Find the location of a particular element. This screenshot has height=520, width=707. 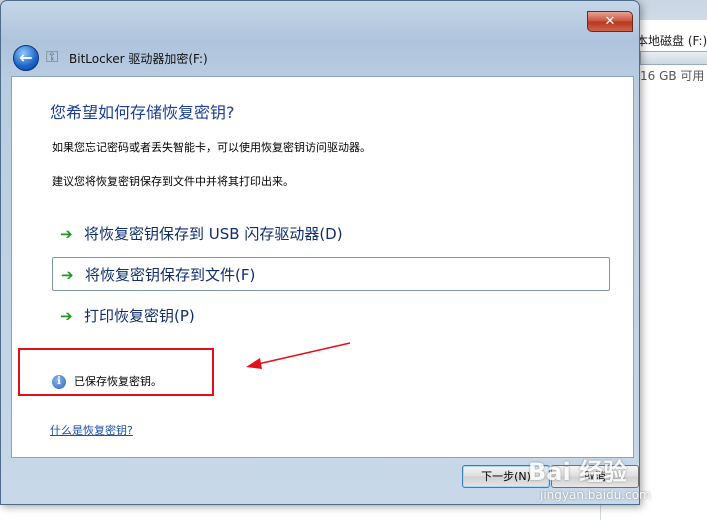

print-key-option: ➔ 打印恢复密钥(P) is located at coordinates (331, 316).